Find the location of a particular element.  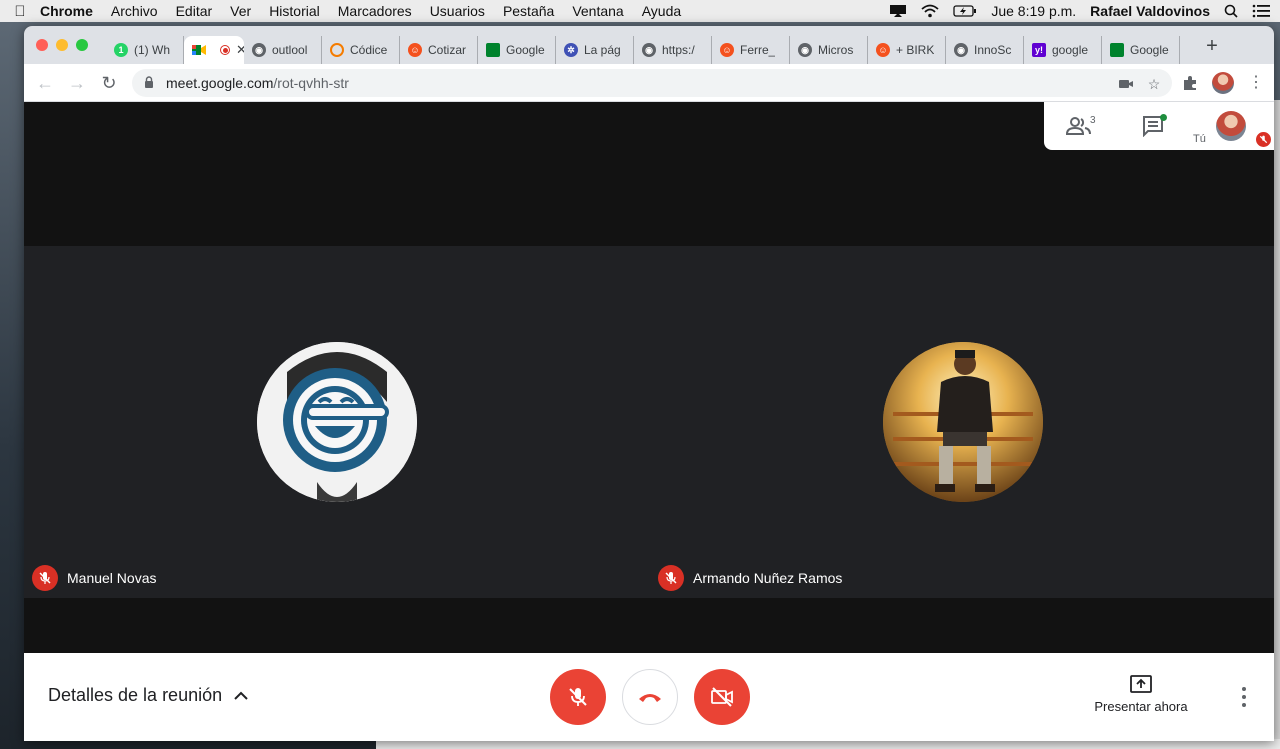

wifi-icon is located at coordinates (930, 11).